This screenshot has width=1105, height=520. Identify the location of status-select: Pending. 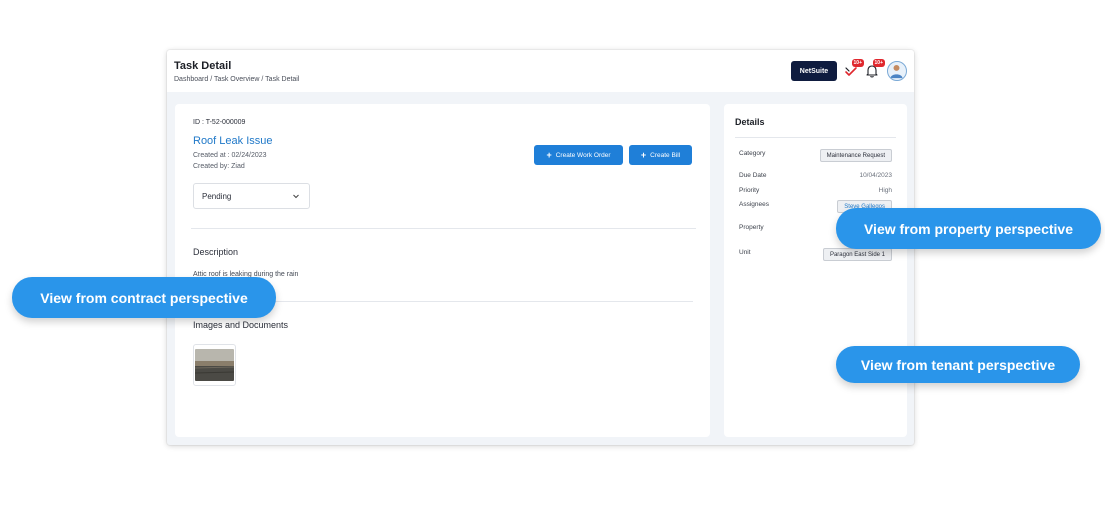
(251, 196).